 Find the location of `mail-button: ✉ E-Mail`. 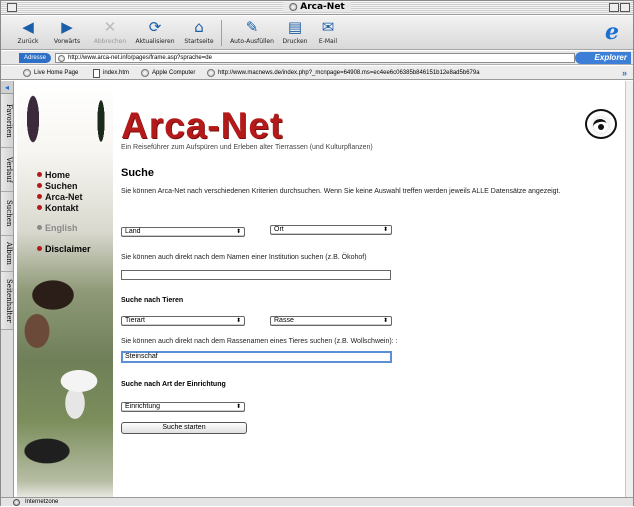

mail-button: ✉ E-Mail is located at coordinates (328, 31).